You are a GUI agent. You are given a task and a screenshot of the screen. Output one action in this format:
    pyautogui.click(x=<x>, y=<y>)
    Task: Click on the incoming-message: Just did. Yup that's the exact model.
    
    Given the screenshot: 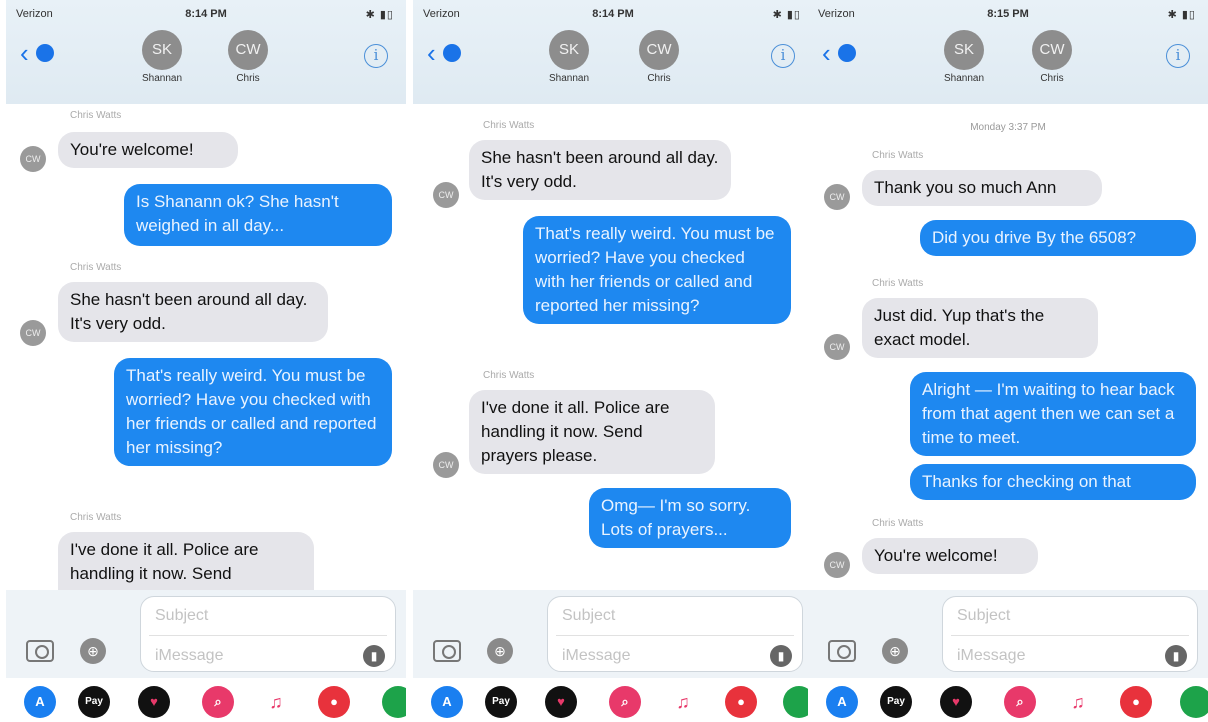 What is the action you would take?
    pyautogui.click(x=980, y=328)
    